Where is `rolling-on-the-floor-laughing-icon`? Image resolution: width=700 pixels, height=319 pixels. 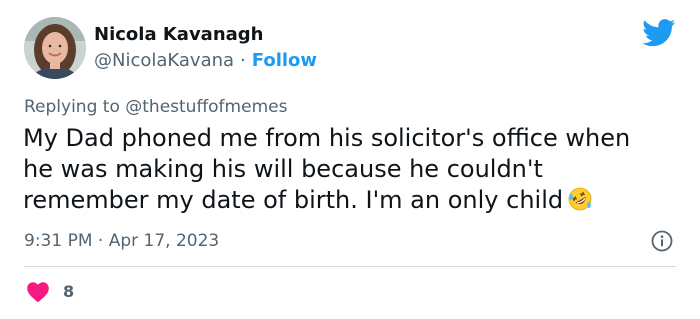
rolling-on-the-floor-laughing-icon is located at coordinates (580, 199).